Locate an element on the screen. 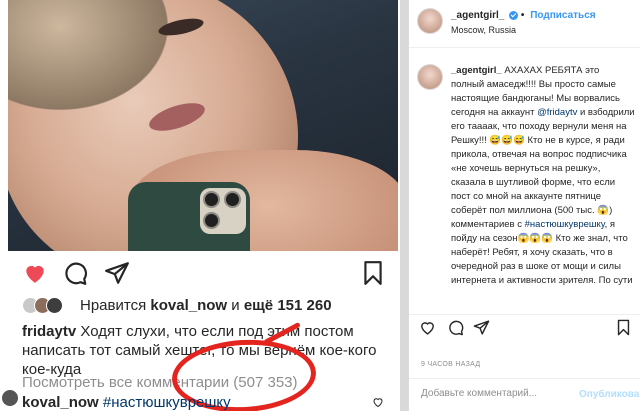  panel-like-heart-icon is located at coordinates (427, 327).